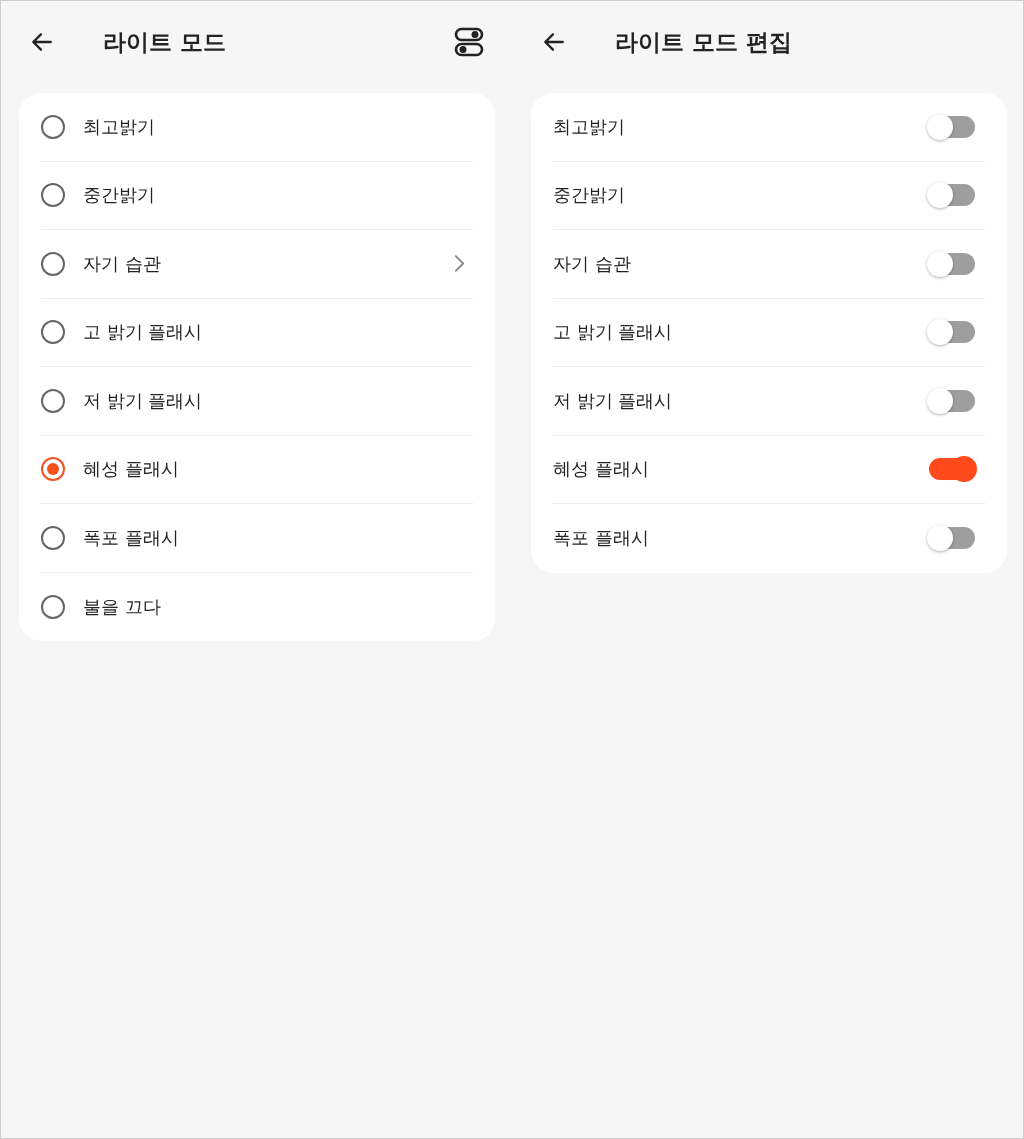  Describe the element at coordinates (165, 42) in the screenshot. I see `page-title: 라이트 모드` at that location.